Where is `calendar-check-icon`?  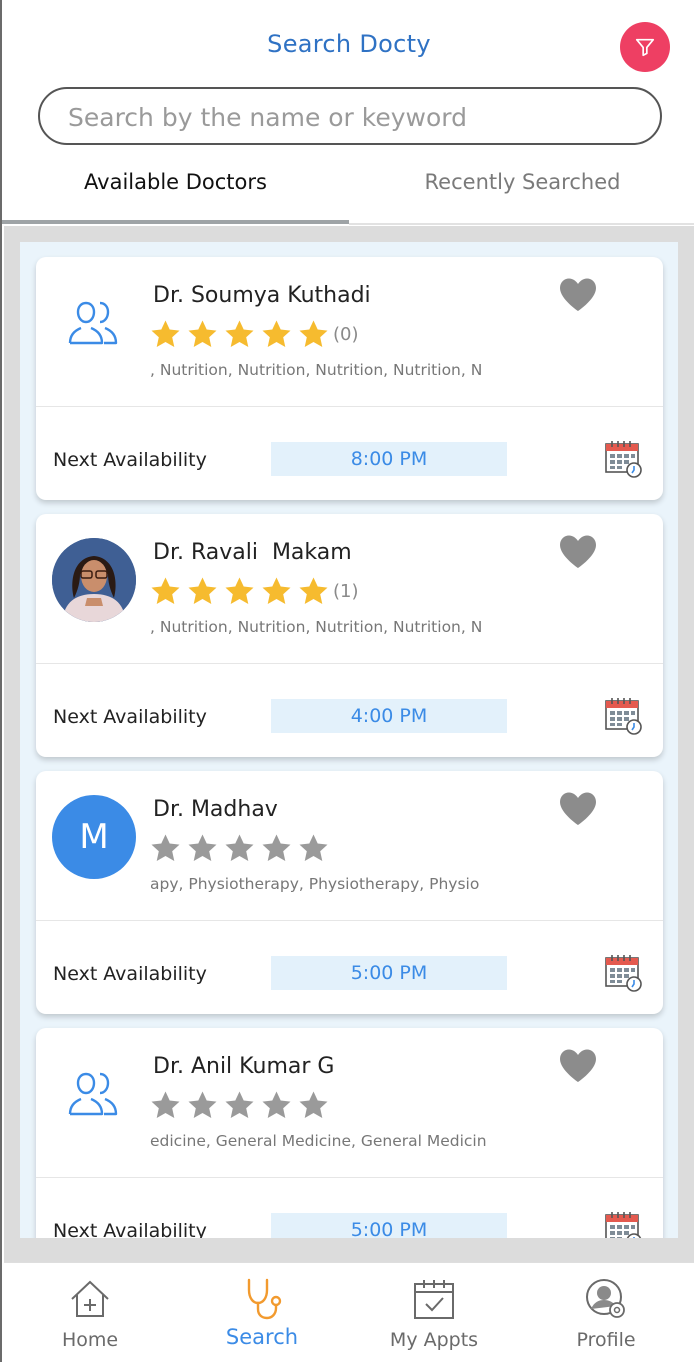
calendar-check-icon is located at coordinates (434, 1299).